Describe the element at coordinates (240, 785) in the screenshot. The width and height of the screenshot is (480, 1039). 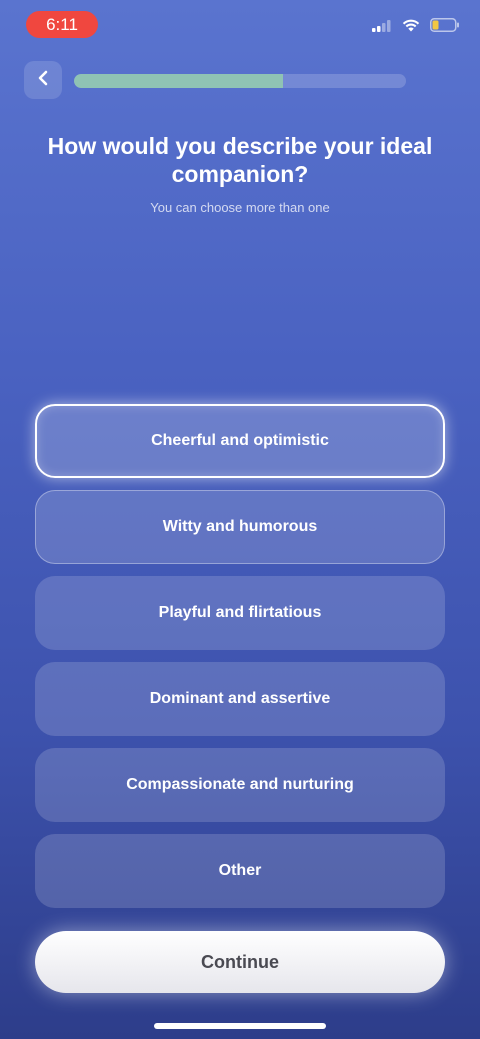
I see `option-compassionate-and-nurturing: Compassionate and nurturing` at that location.